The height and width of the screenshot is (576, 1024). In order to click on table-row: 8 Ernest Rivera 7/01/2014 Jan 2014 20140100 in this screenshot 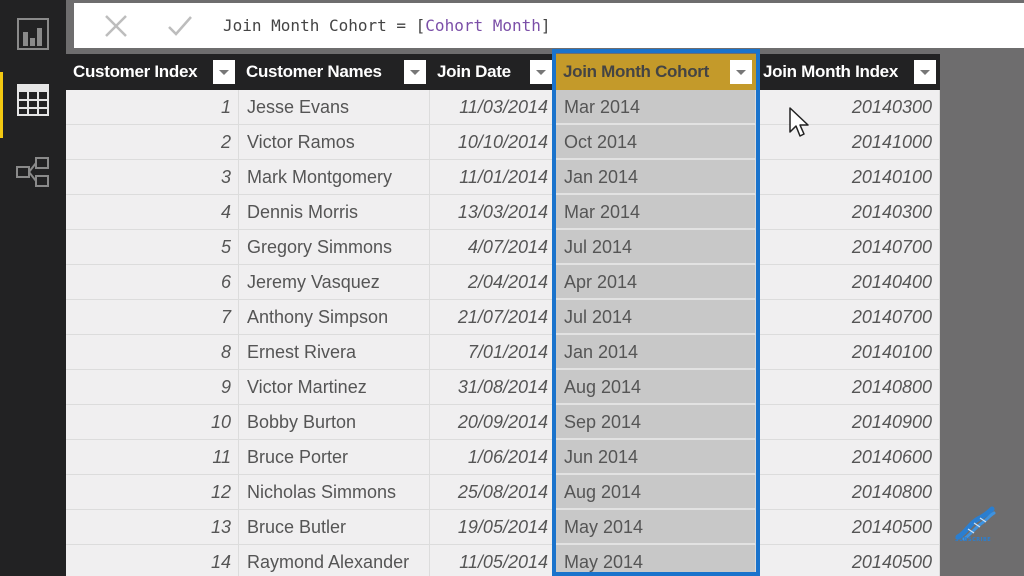, I will do `click(503, 352)`.